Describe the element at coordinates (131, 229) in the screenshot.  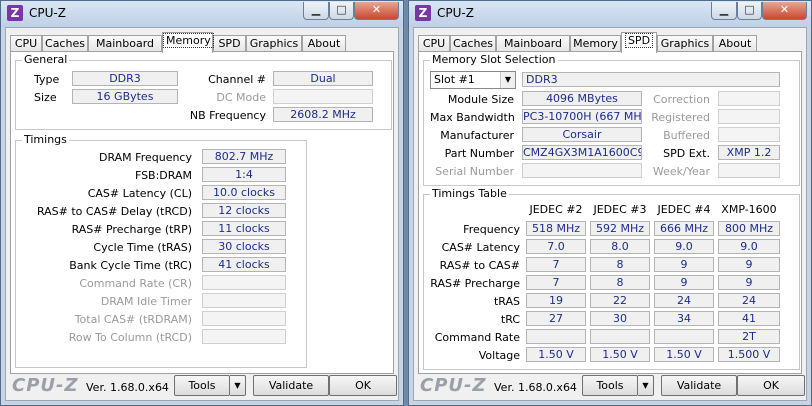
I see `ras-precharge-label: RAS# Precharge (tRP)` at that location.